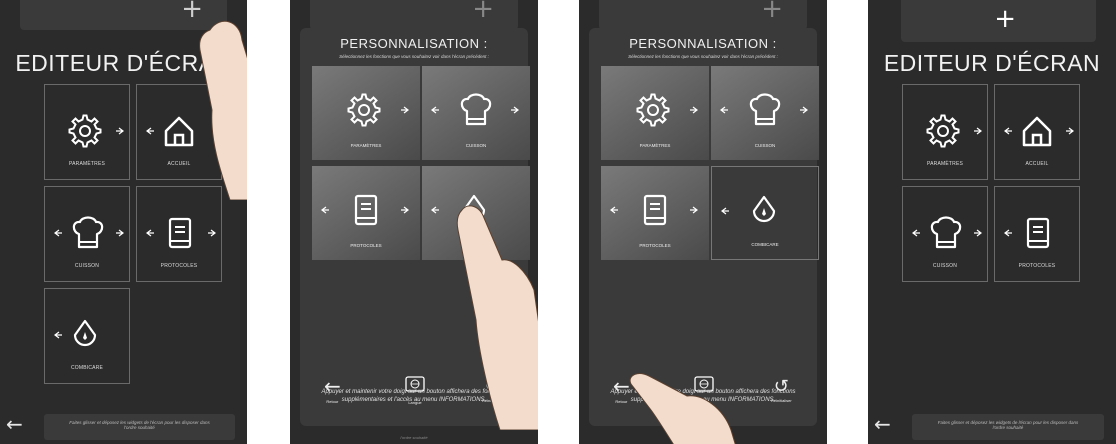 Image resolution: width=1116 pixels, height=444 pixels. Describe the element at coordinates (414, 437) in the screenshot. I see `modal-footer-text: l'ordre souhaité` at that location.